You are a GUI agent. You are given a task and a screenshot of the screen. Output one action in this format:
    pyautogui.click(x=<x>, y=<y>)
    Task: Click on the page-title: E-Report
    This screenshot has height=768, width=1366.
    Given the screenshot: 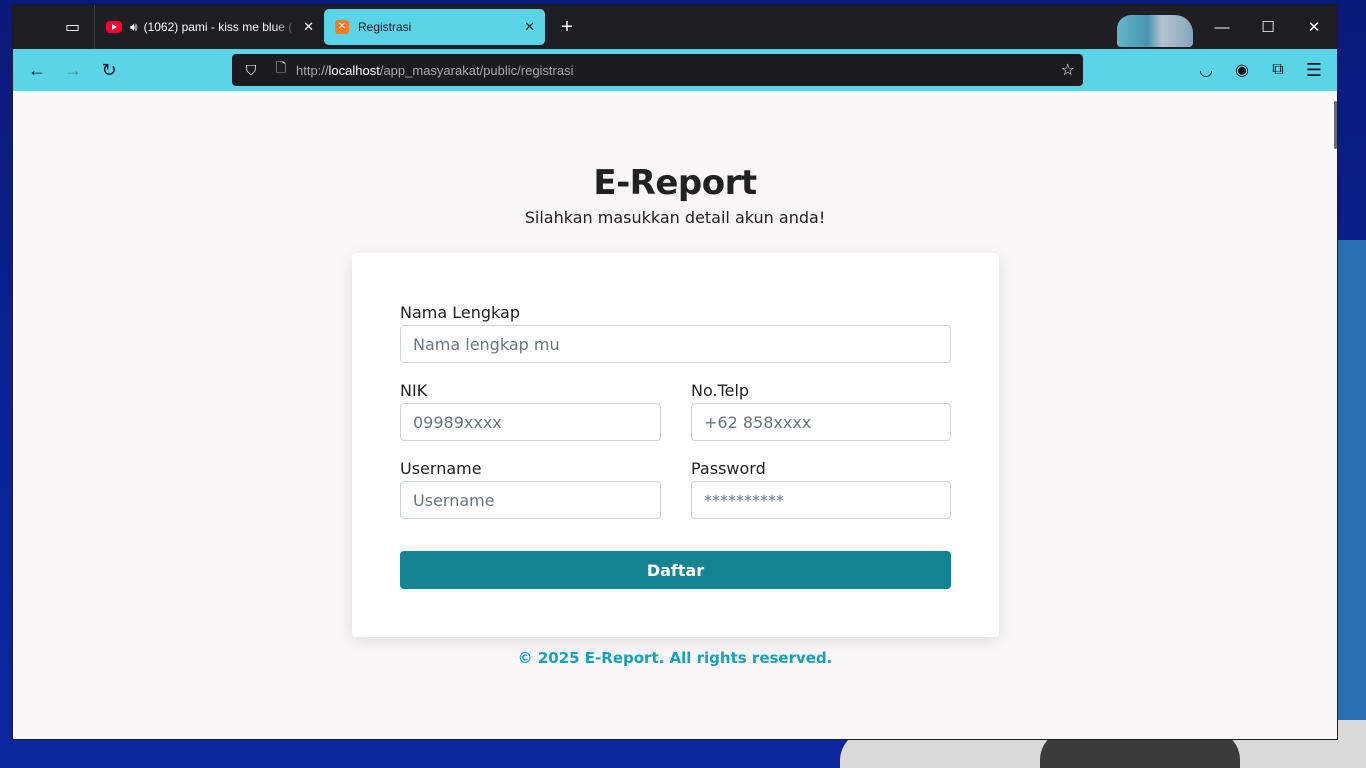 What is the action you would take?
    pyautogui.click(x=675, y=183)
    